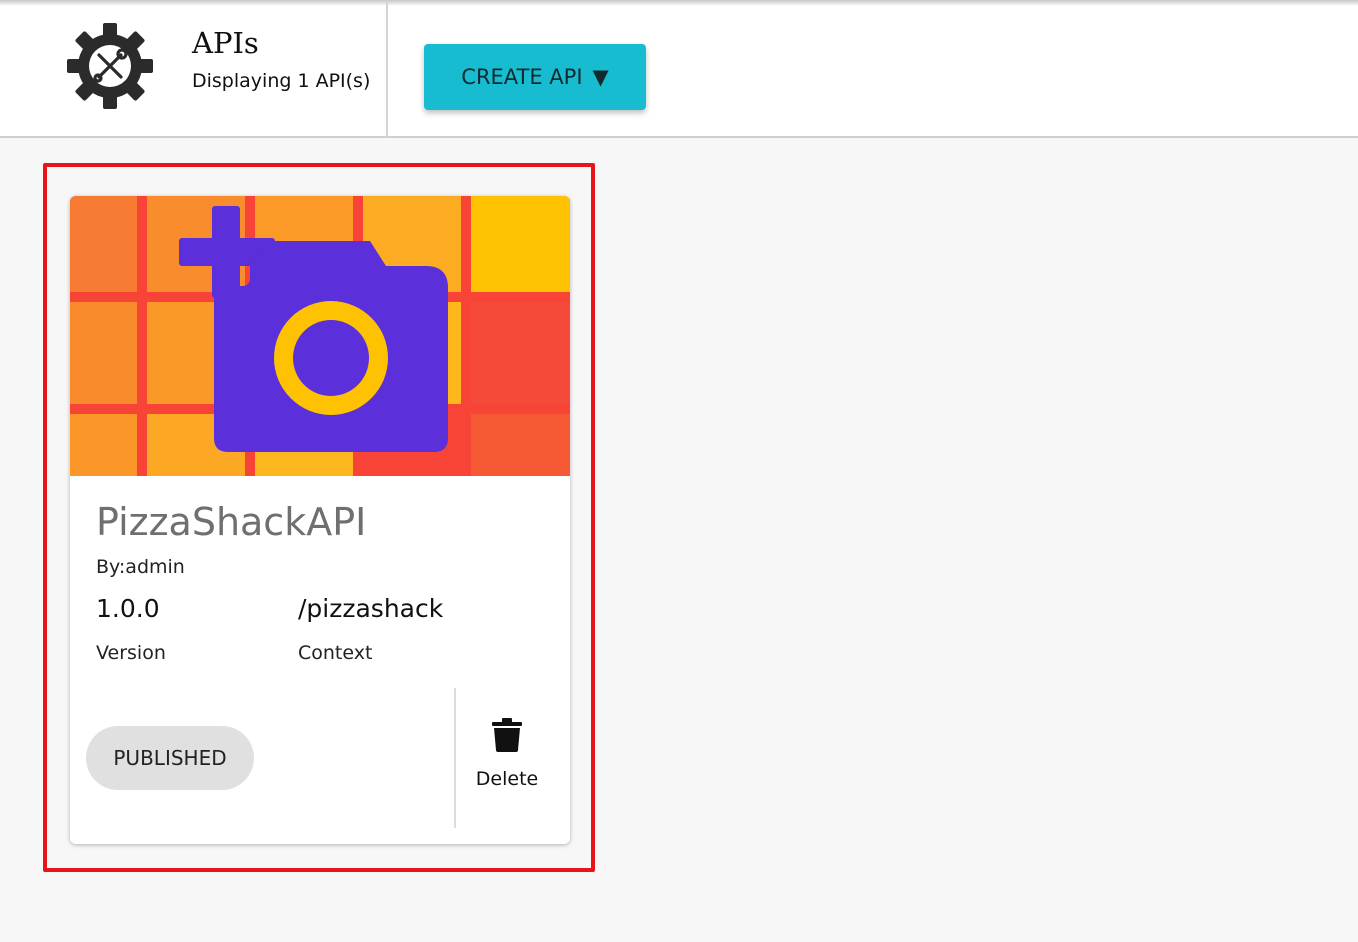 The width and height of the screenshot is (1358, 942). I want to click on status-badge: PUBLISHED, so click(170, 758).